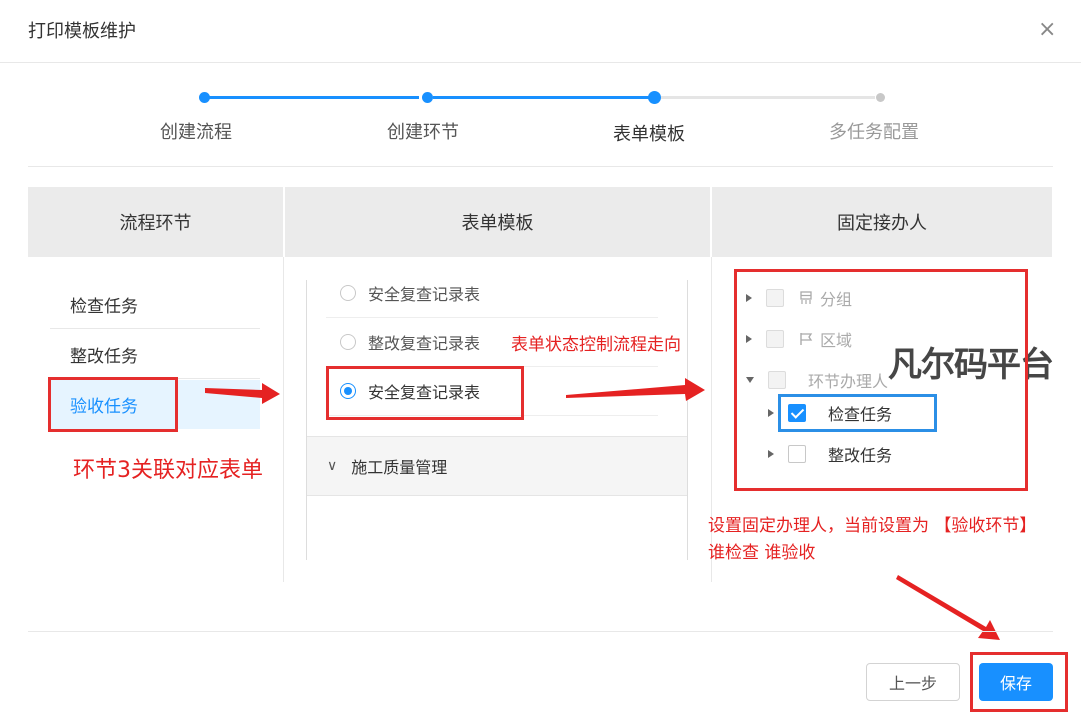 Image resolution: width=1081 pixels, height=725 pixels. Describe the element at coordinates (913, 682) in the screenshot. I see `prev-step-button: 上一步` at that location.